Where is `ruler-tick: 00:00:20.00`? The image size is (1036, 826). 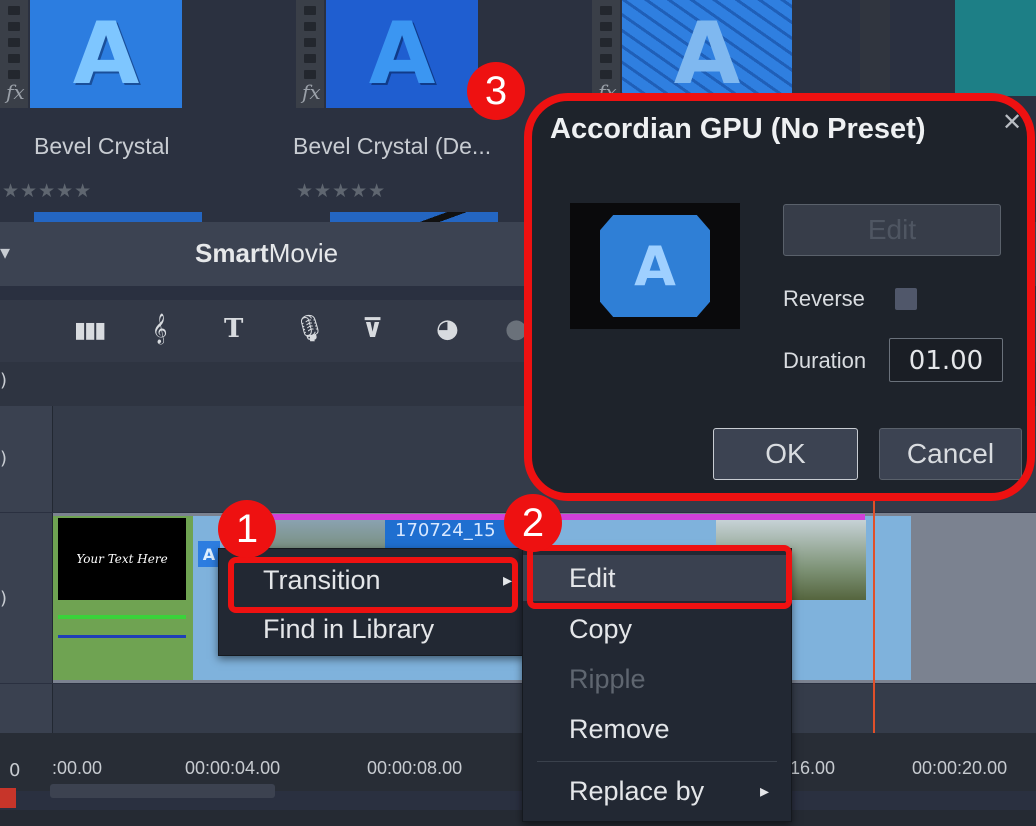
ruler-tick: 00:00:20.00 is located at coordinates (960, 768).